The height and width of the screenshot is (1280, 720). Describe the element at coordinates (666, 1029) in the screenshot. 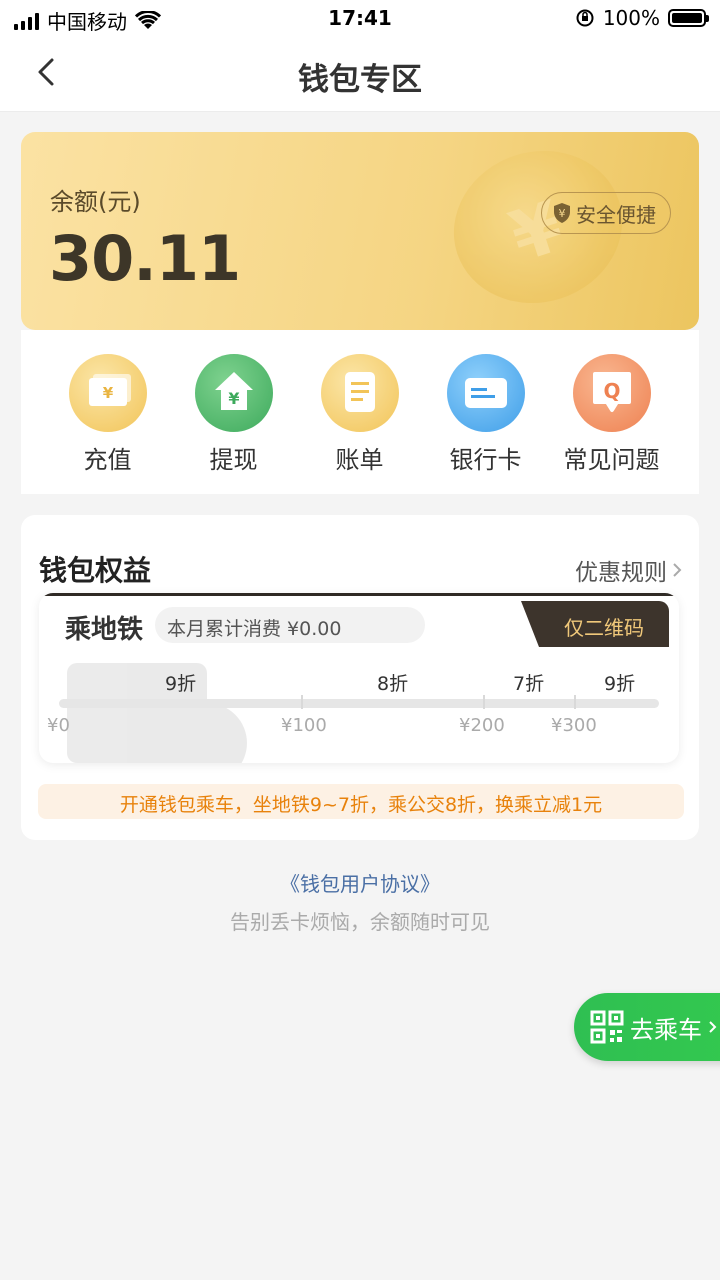

I see `go-ride-label: 去乘车` at that location.